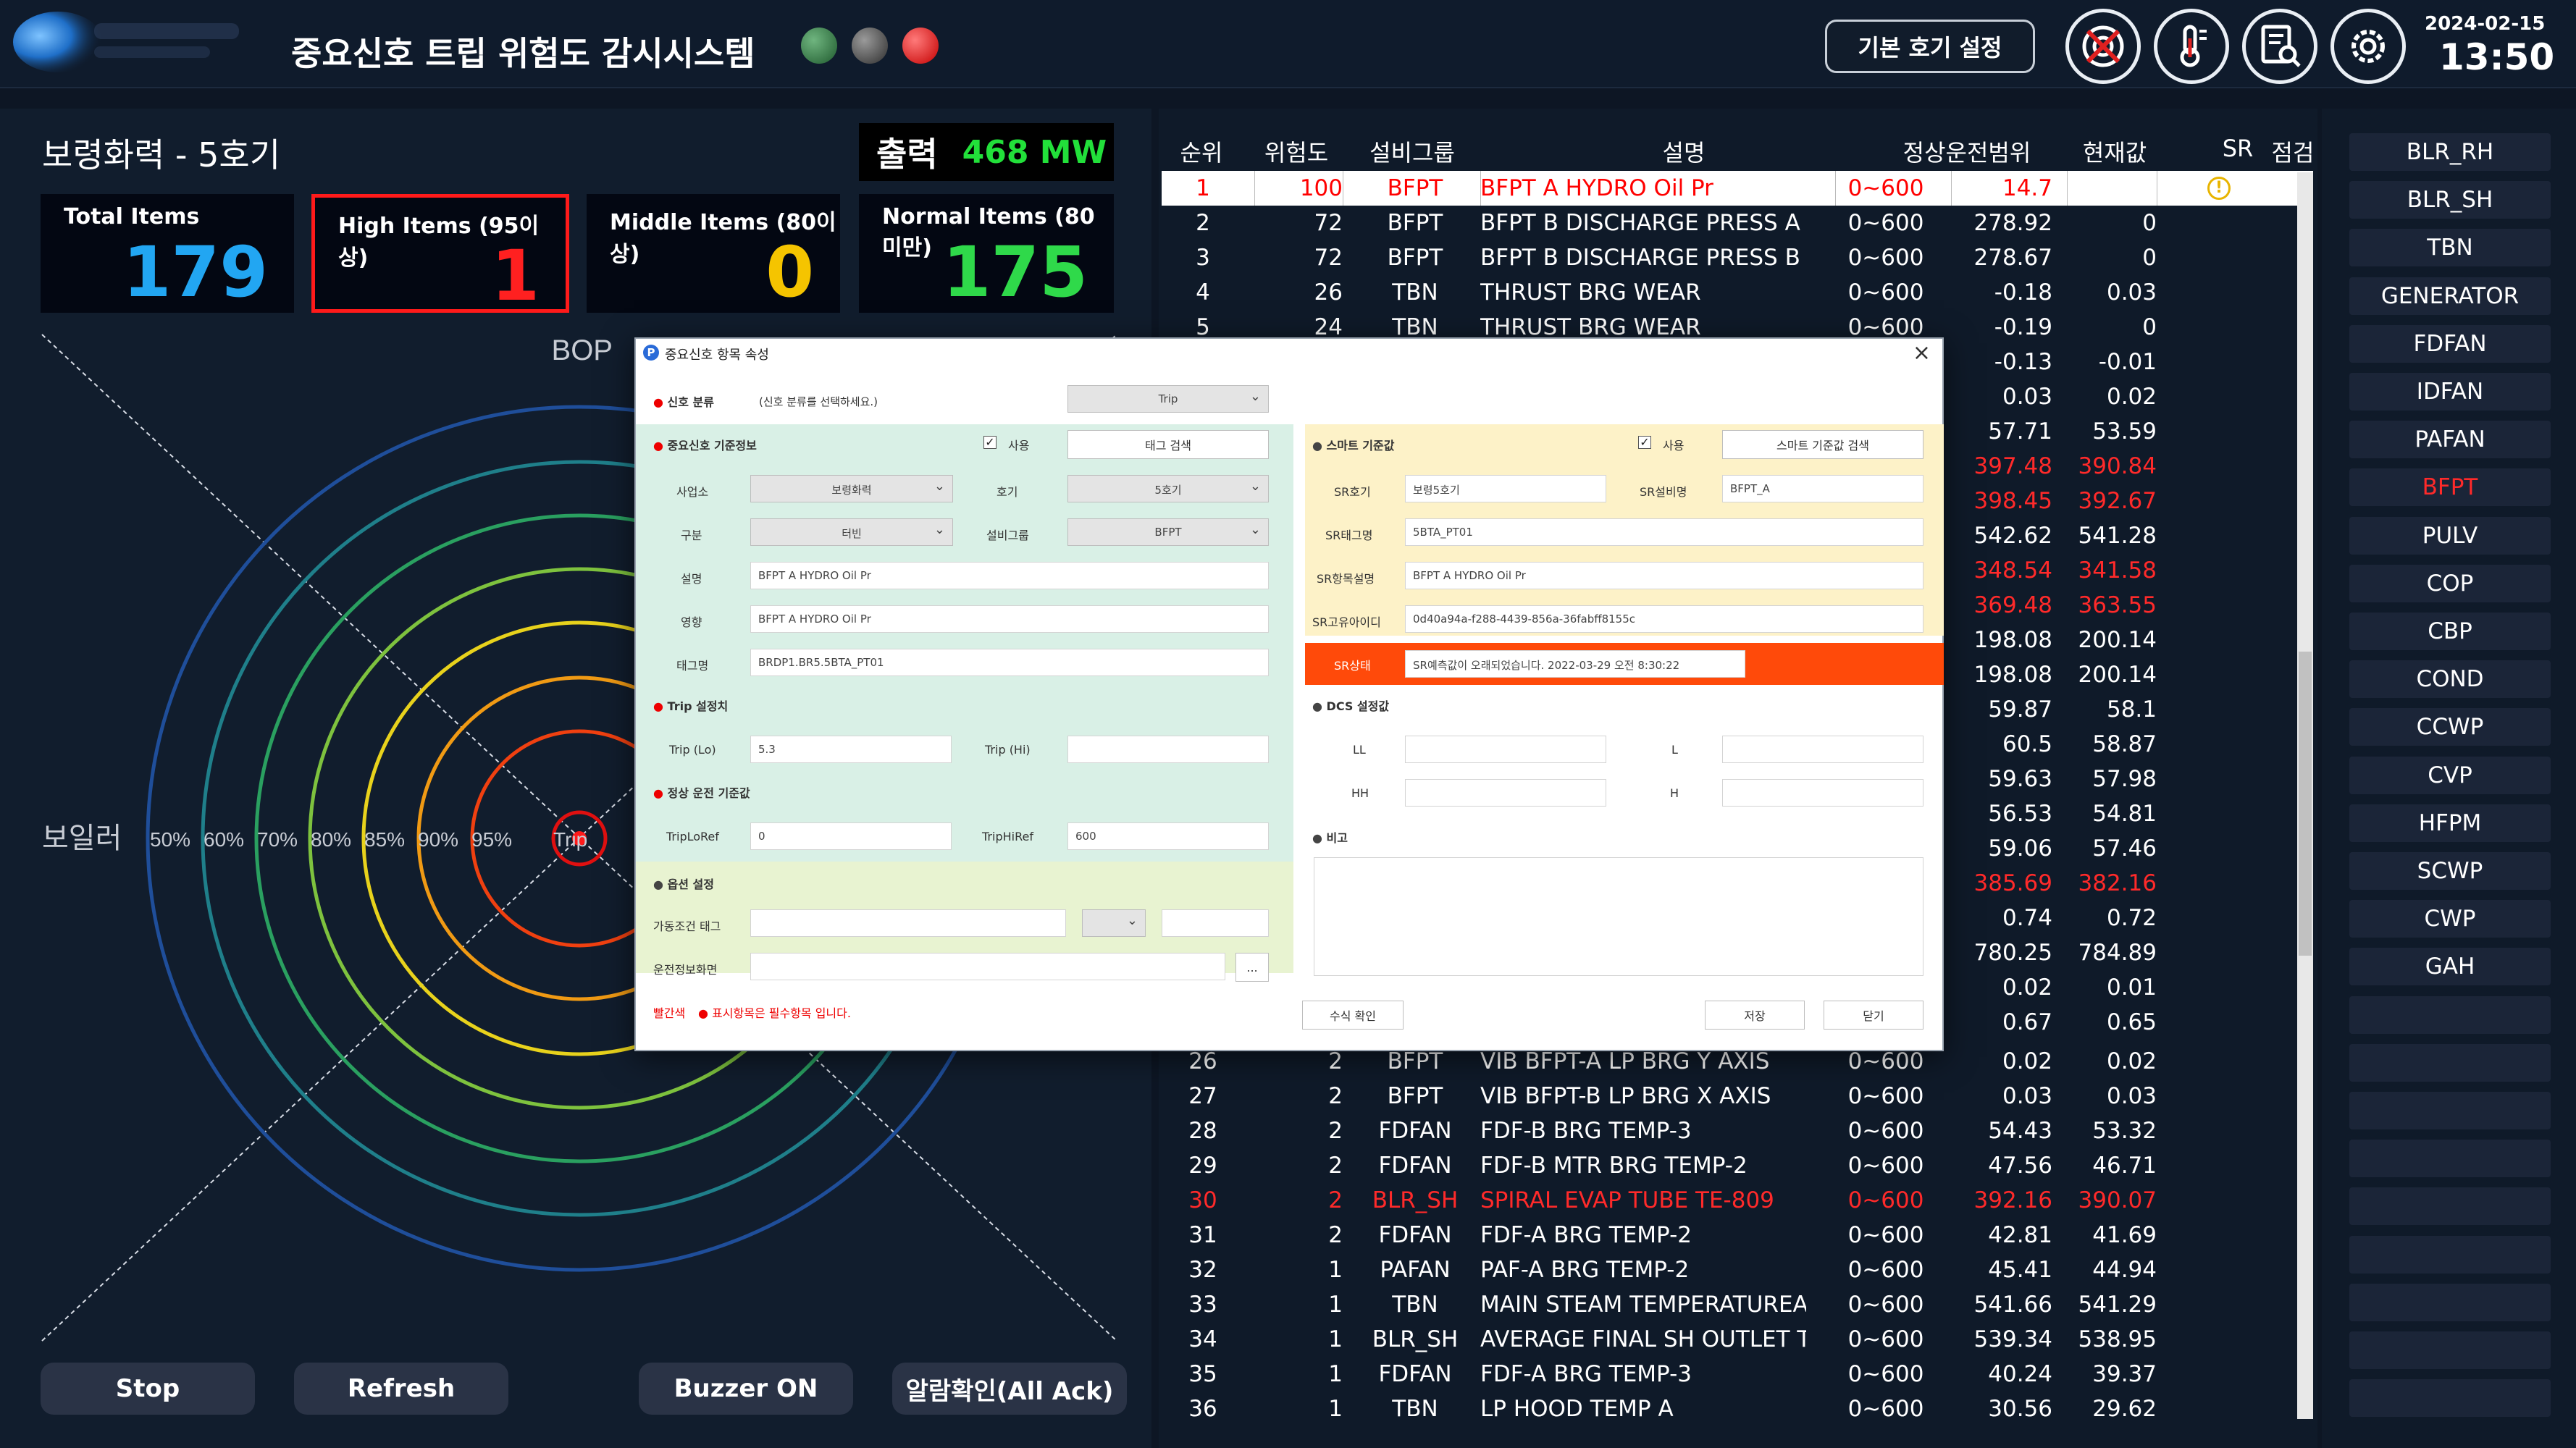 Image resolution: width=2576 pixels, height=1448 pixels. What do you see at coordinates (851, 750) in the screenshot?
I see `trip-lo-field: 5.3` at bounding box center [851, 750].